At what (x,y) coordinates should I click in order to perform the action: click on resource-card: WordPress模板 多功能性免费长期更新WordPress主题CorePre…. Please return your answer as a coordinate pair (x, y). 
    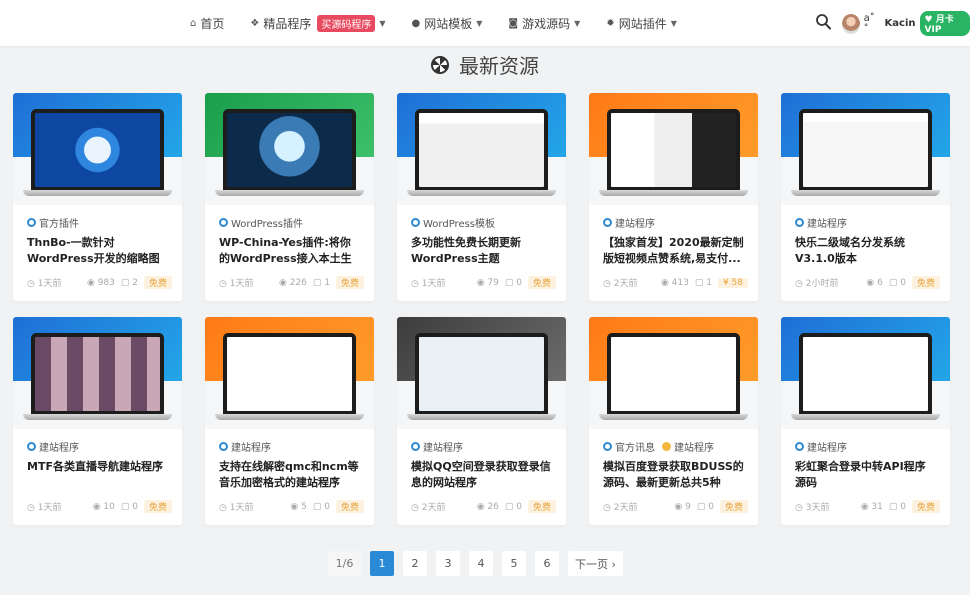
    Looking at the image, I should click on (481, 197).